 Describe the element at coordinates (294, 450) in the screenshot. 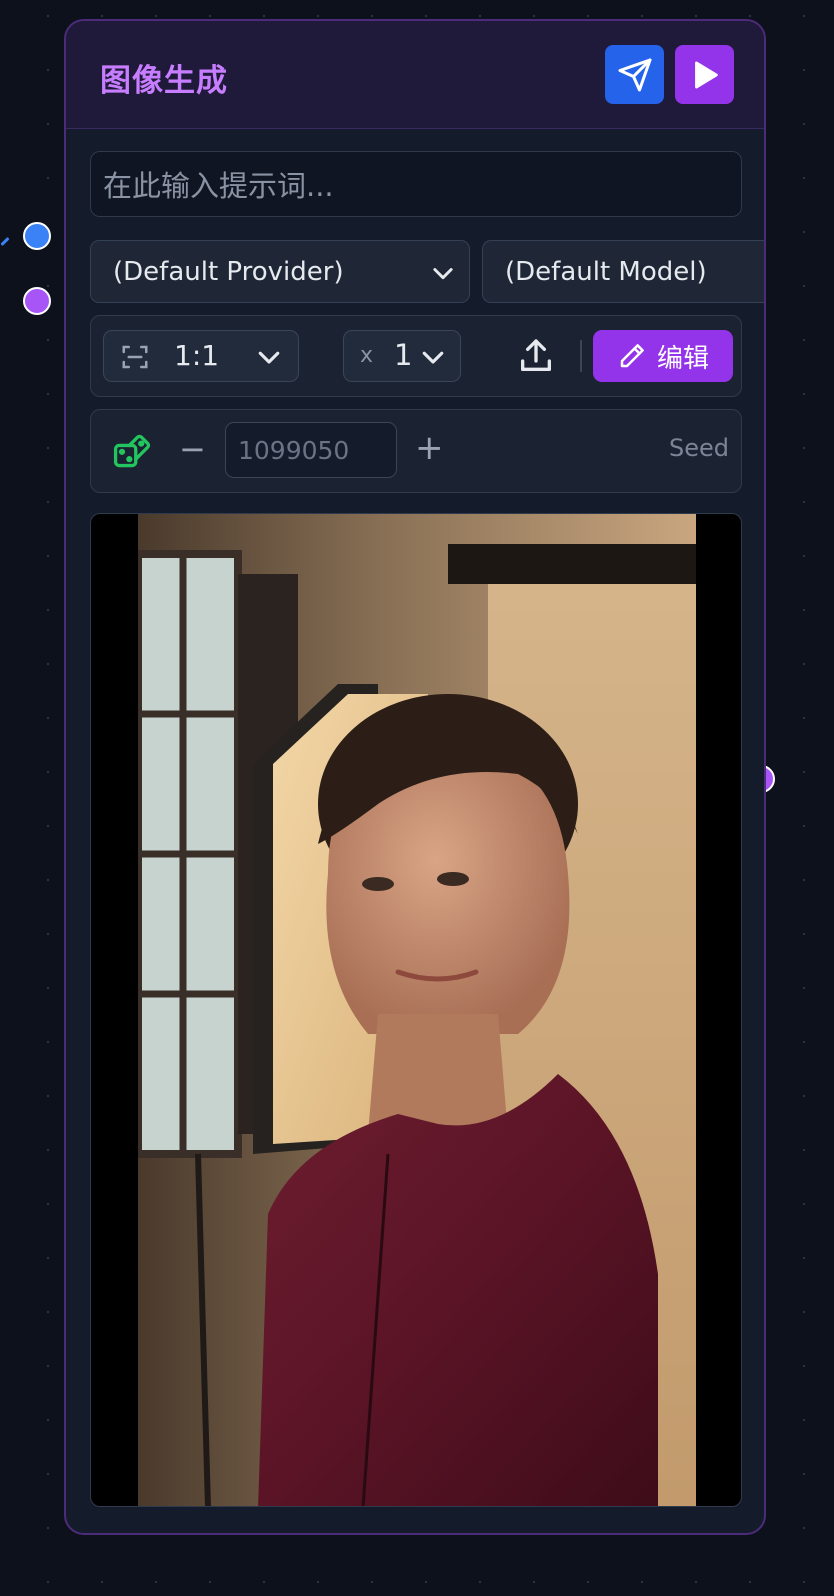

I see `seed-value: 1099050` at that location.